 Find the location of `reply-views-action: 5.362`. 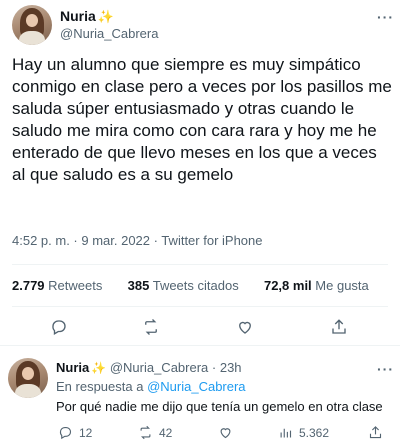

reply-views-action: 5.362 is located at coordinates (303, 432).